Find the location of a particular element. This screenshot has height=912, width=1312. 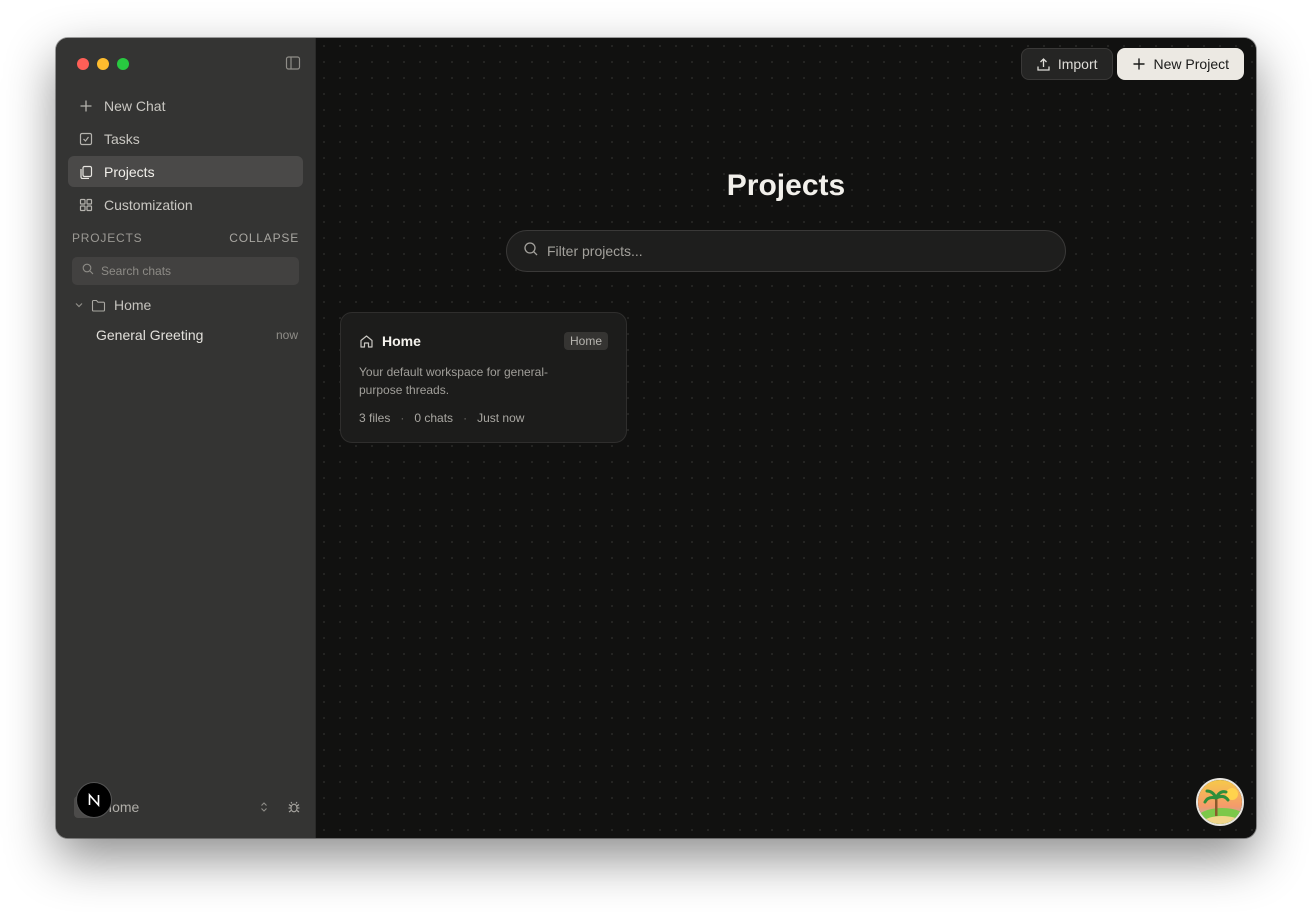

project-updated-time: Just now is located at coordinates (501, 418).